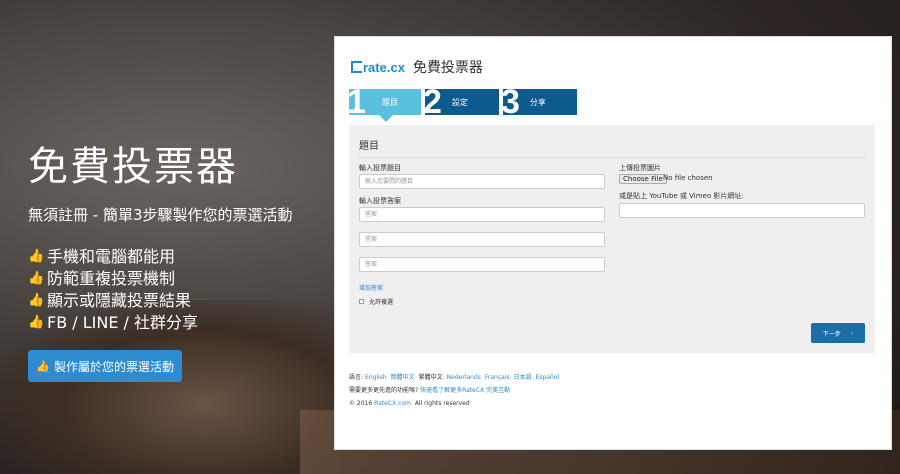  I want to click on language-link-french: Français, so click(497, 377).